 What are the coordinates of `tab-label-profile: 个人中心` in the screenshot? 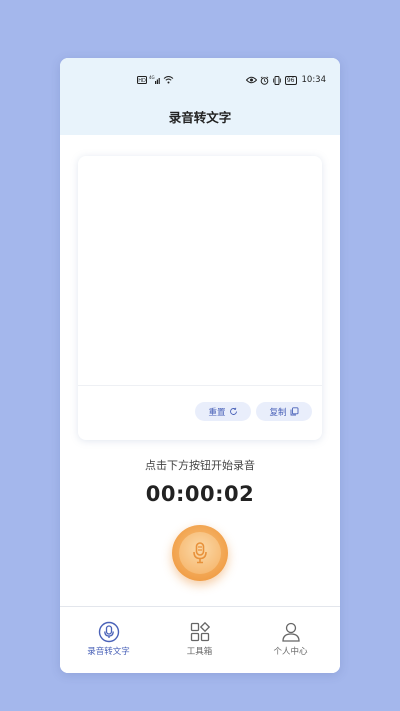 It's located at (290, 652).